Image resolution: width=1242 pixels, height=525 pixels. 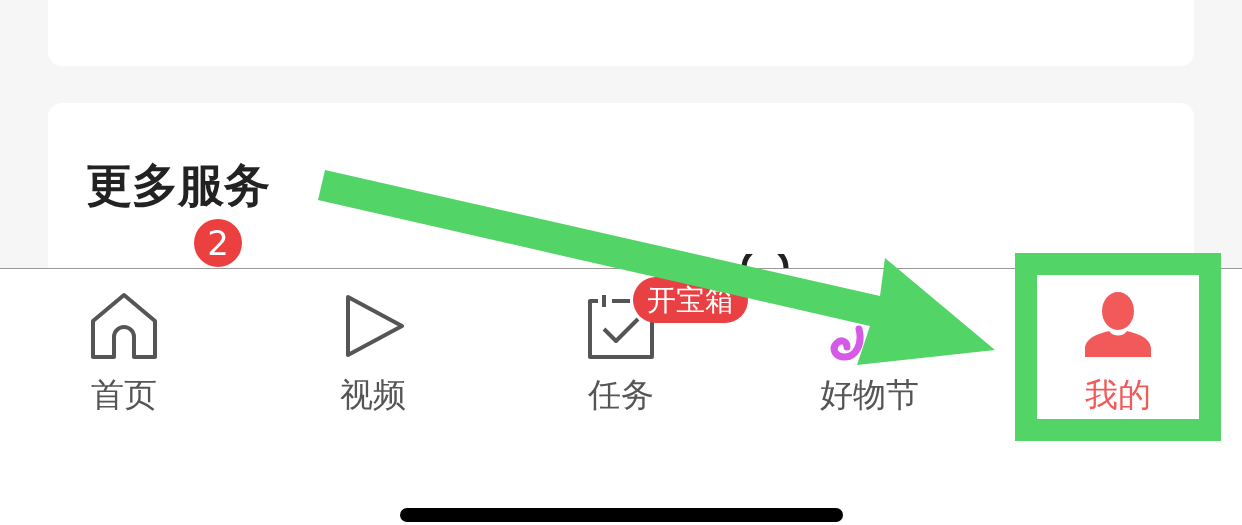 What do you see at coordinates (124, 326) in the screenshot?
I see `home-icon` at bounding box center [124, 326].